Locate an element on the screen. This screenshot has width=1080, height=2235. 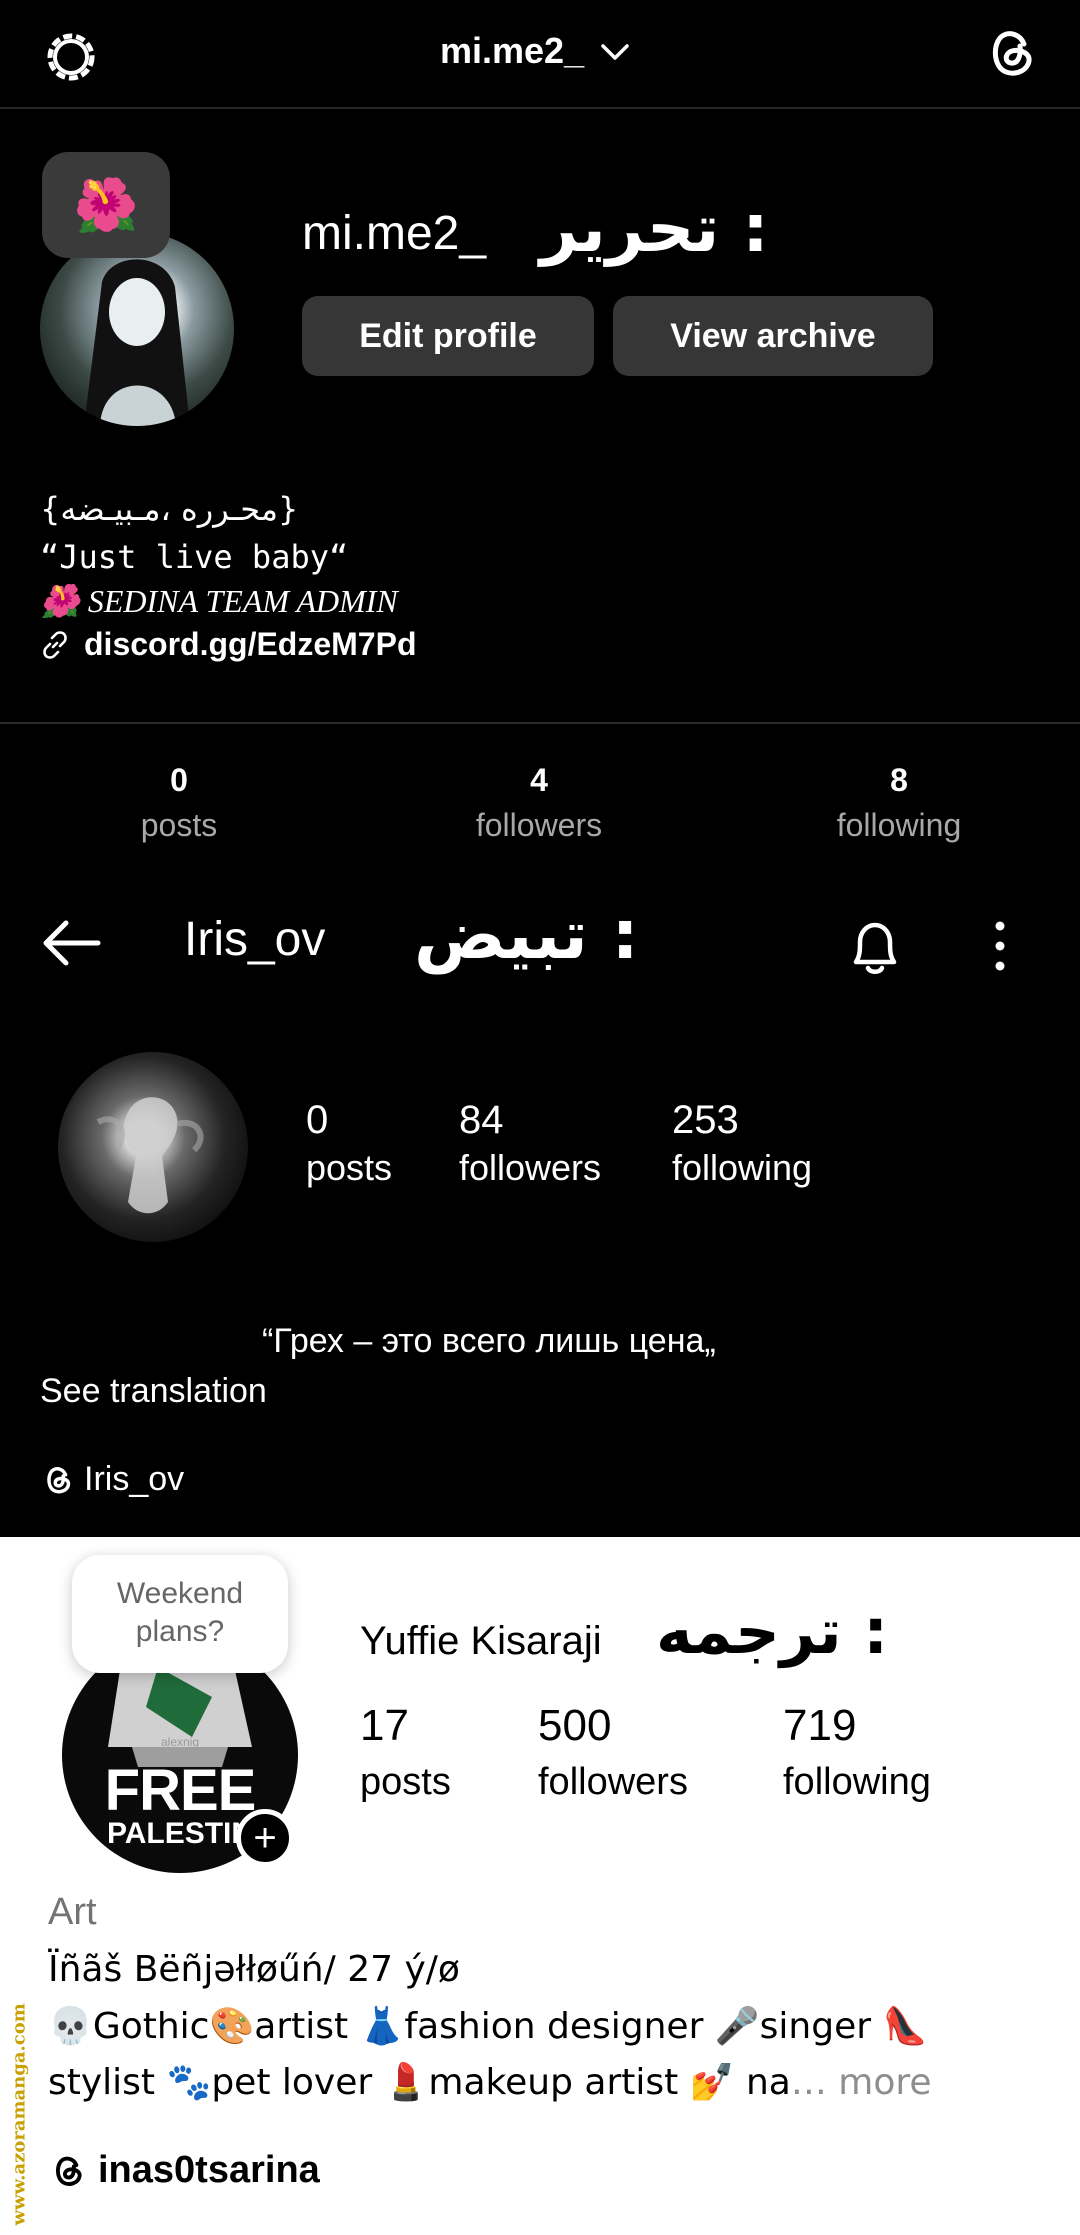
bio-link-text: discord.gg/EdzeM7Pd is located at coordinates (250, 644).